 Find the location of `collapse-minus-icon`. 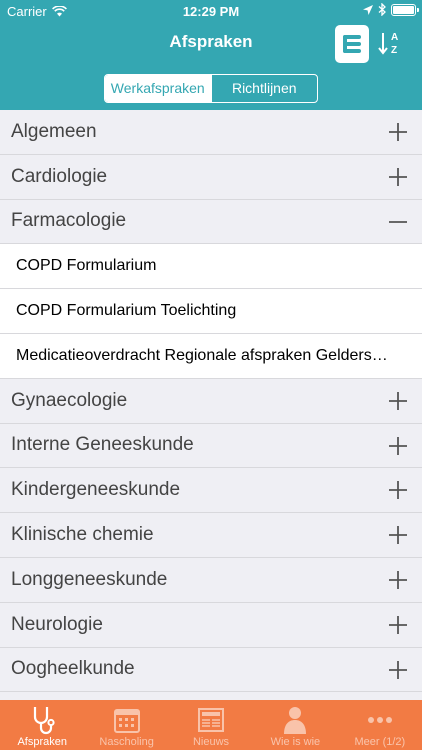

collapse-minus-icon is located at coordinates (398, 222).